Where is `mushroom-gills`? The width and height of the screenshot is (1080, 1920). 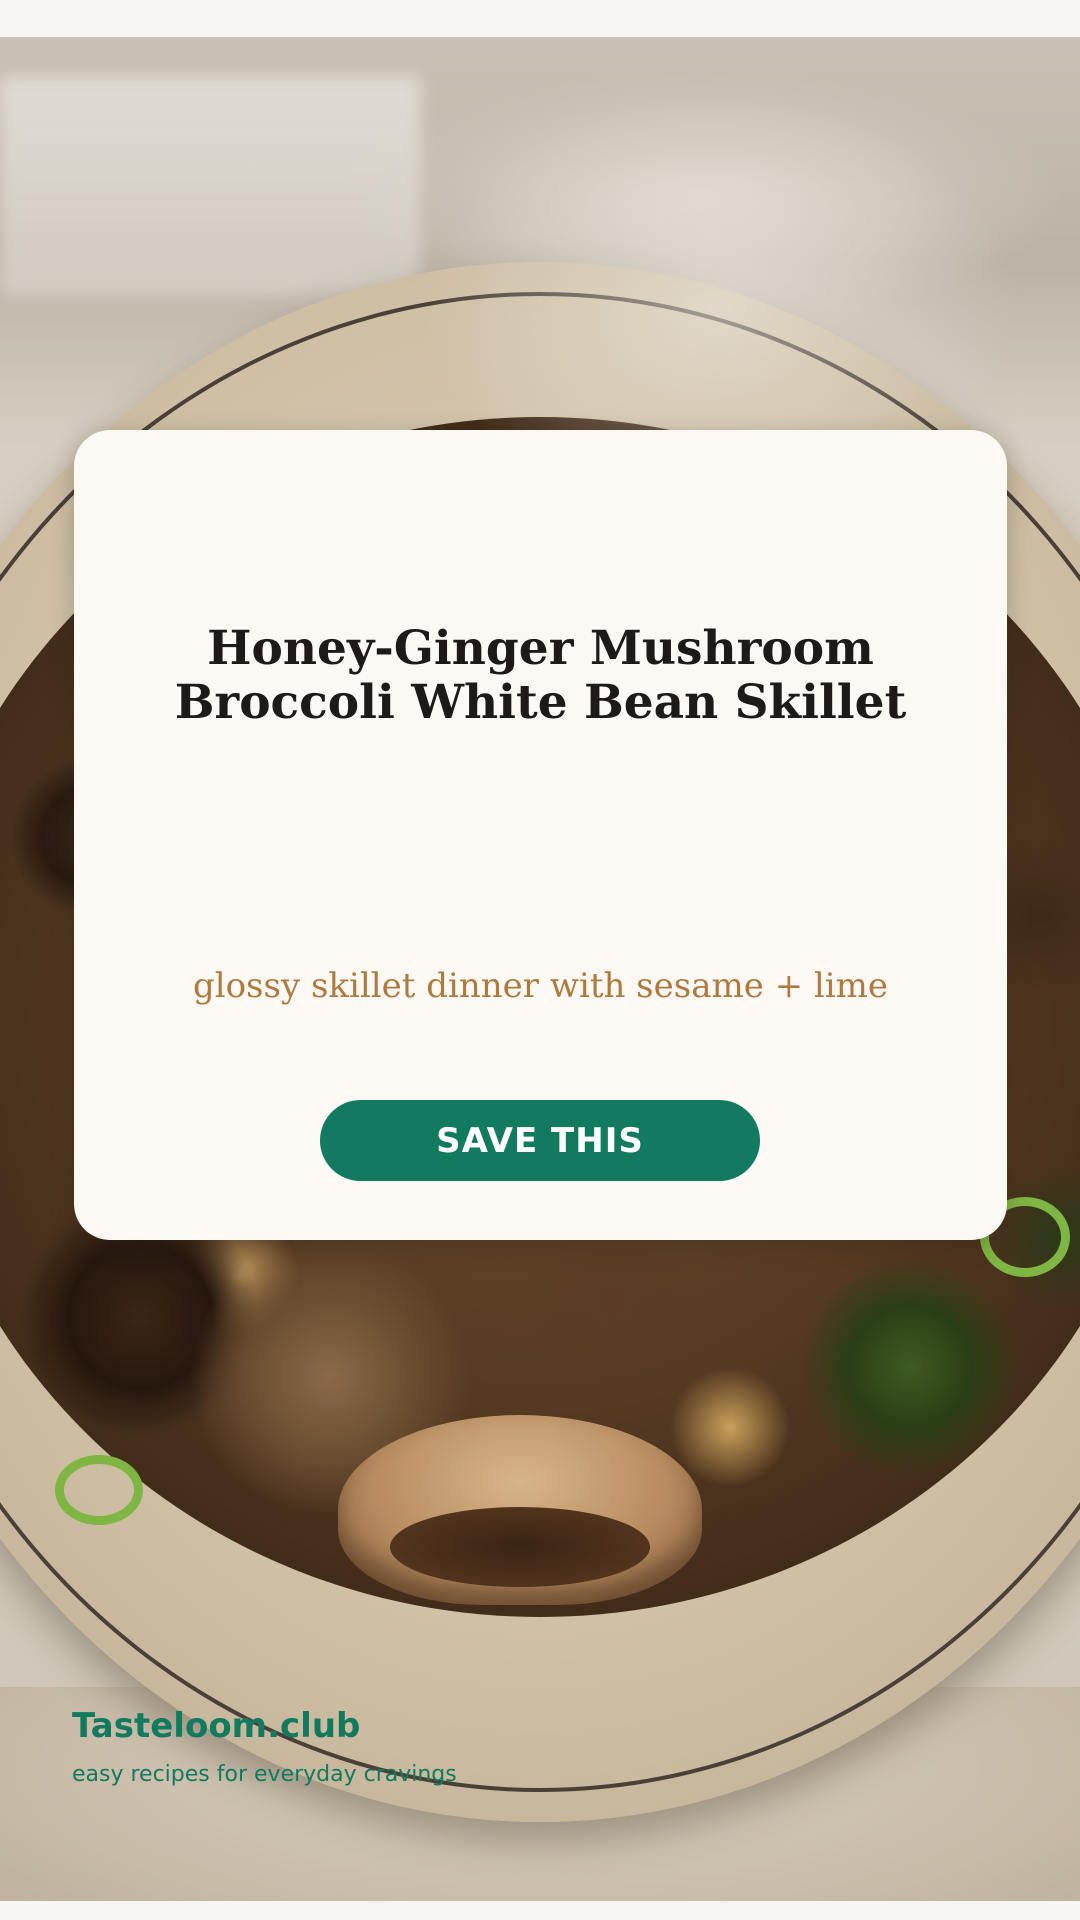
mushroom-gills is located at coordinates (520, 1547).